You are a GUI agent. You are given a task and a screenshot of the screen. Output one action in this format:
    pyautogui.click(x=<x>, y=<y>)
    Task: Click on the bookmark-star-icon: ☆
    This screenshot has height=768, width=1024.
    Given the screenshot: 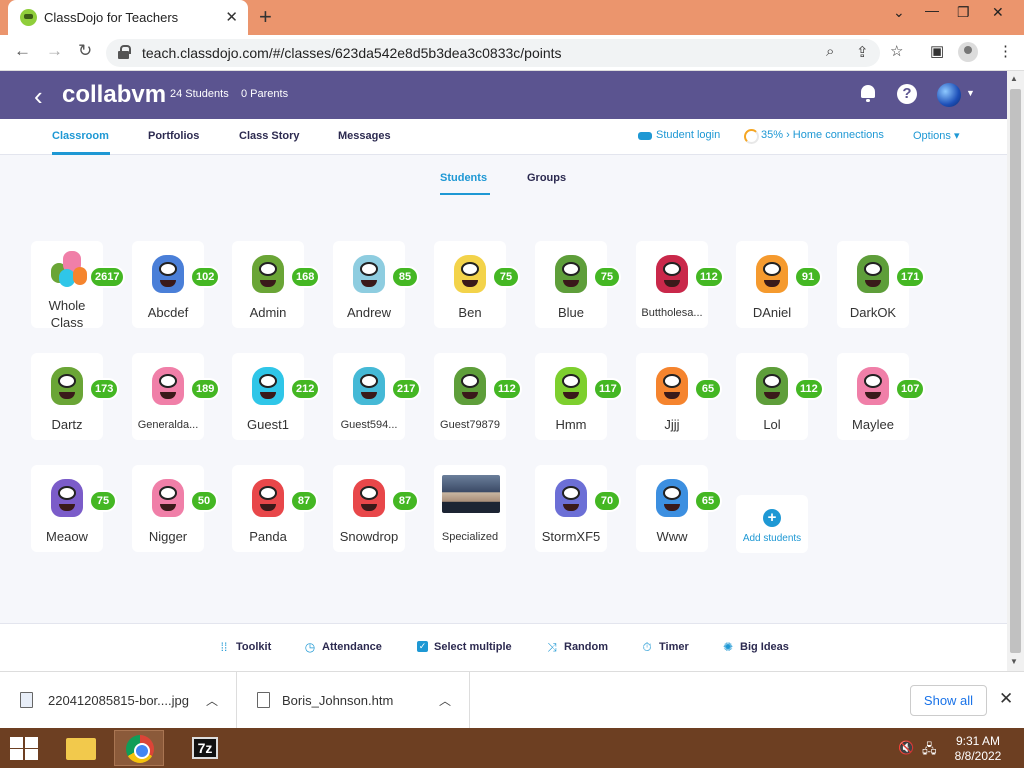 What is the action you would take?
    pyautogui.click(x=896, y=51)
    